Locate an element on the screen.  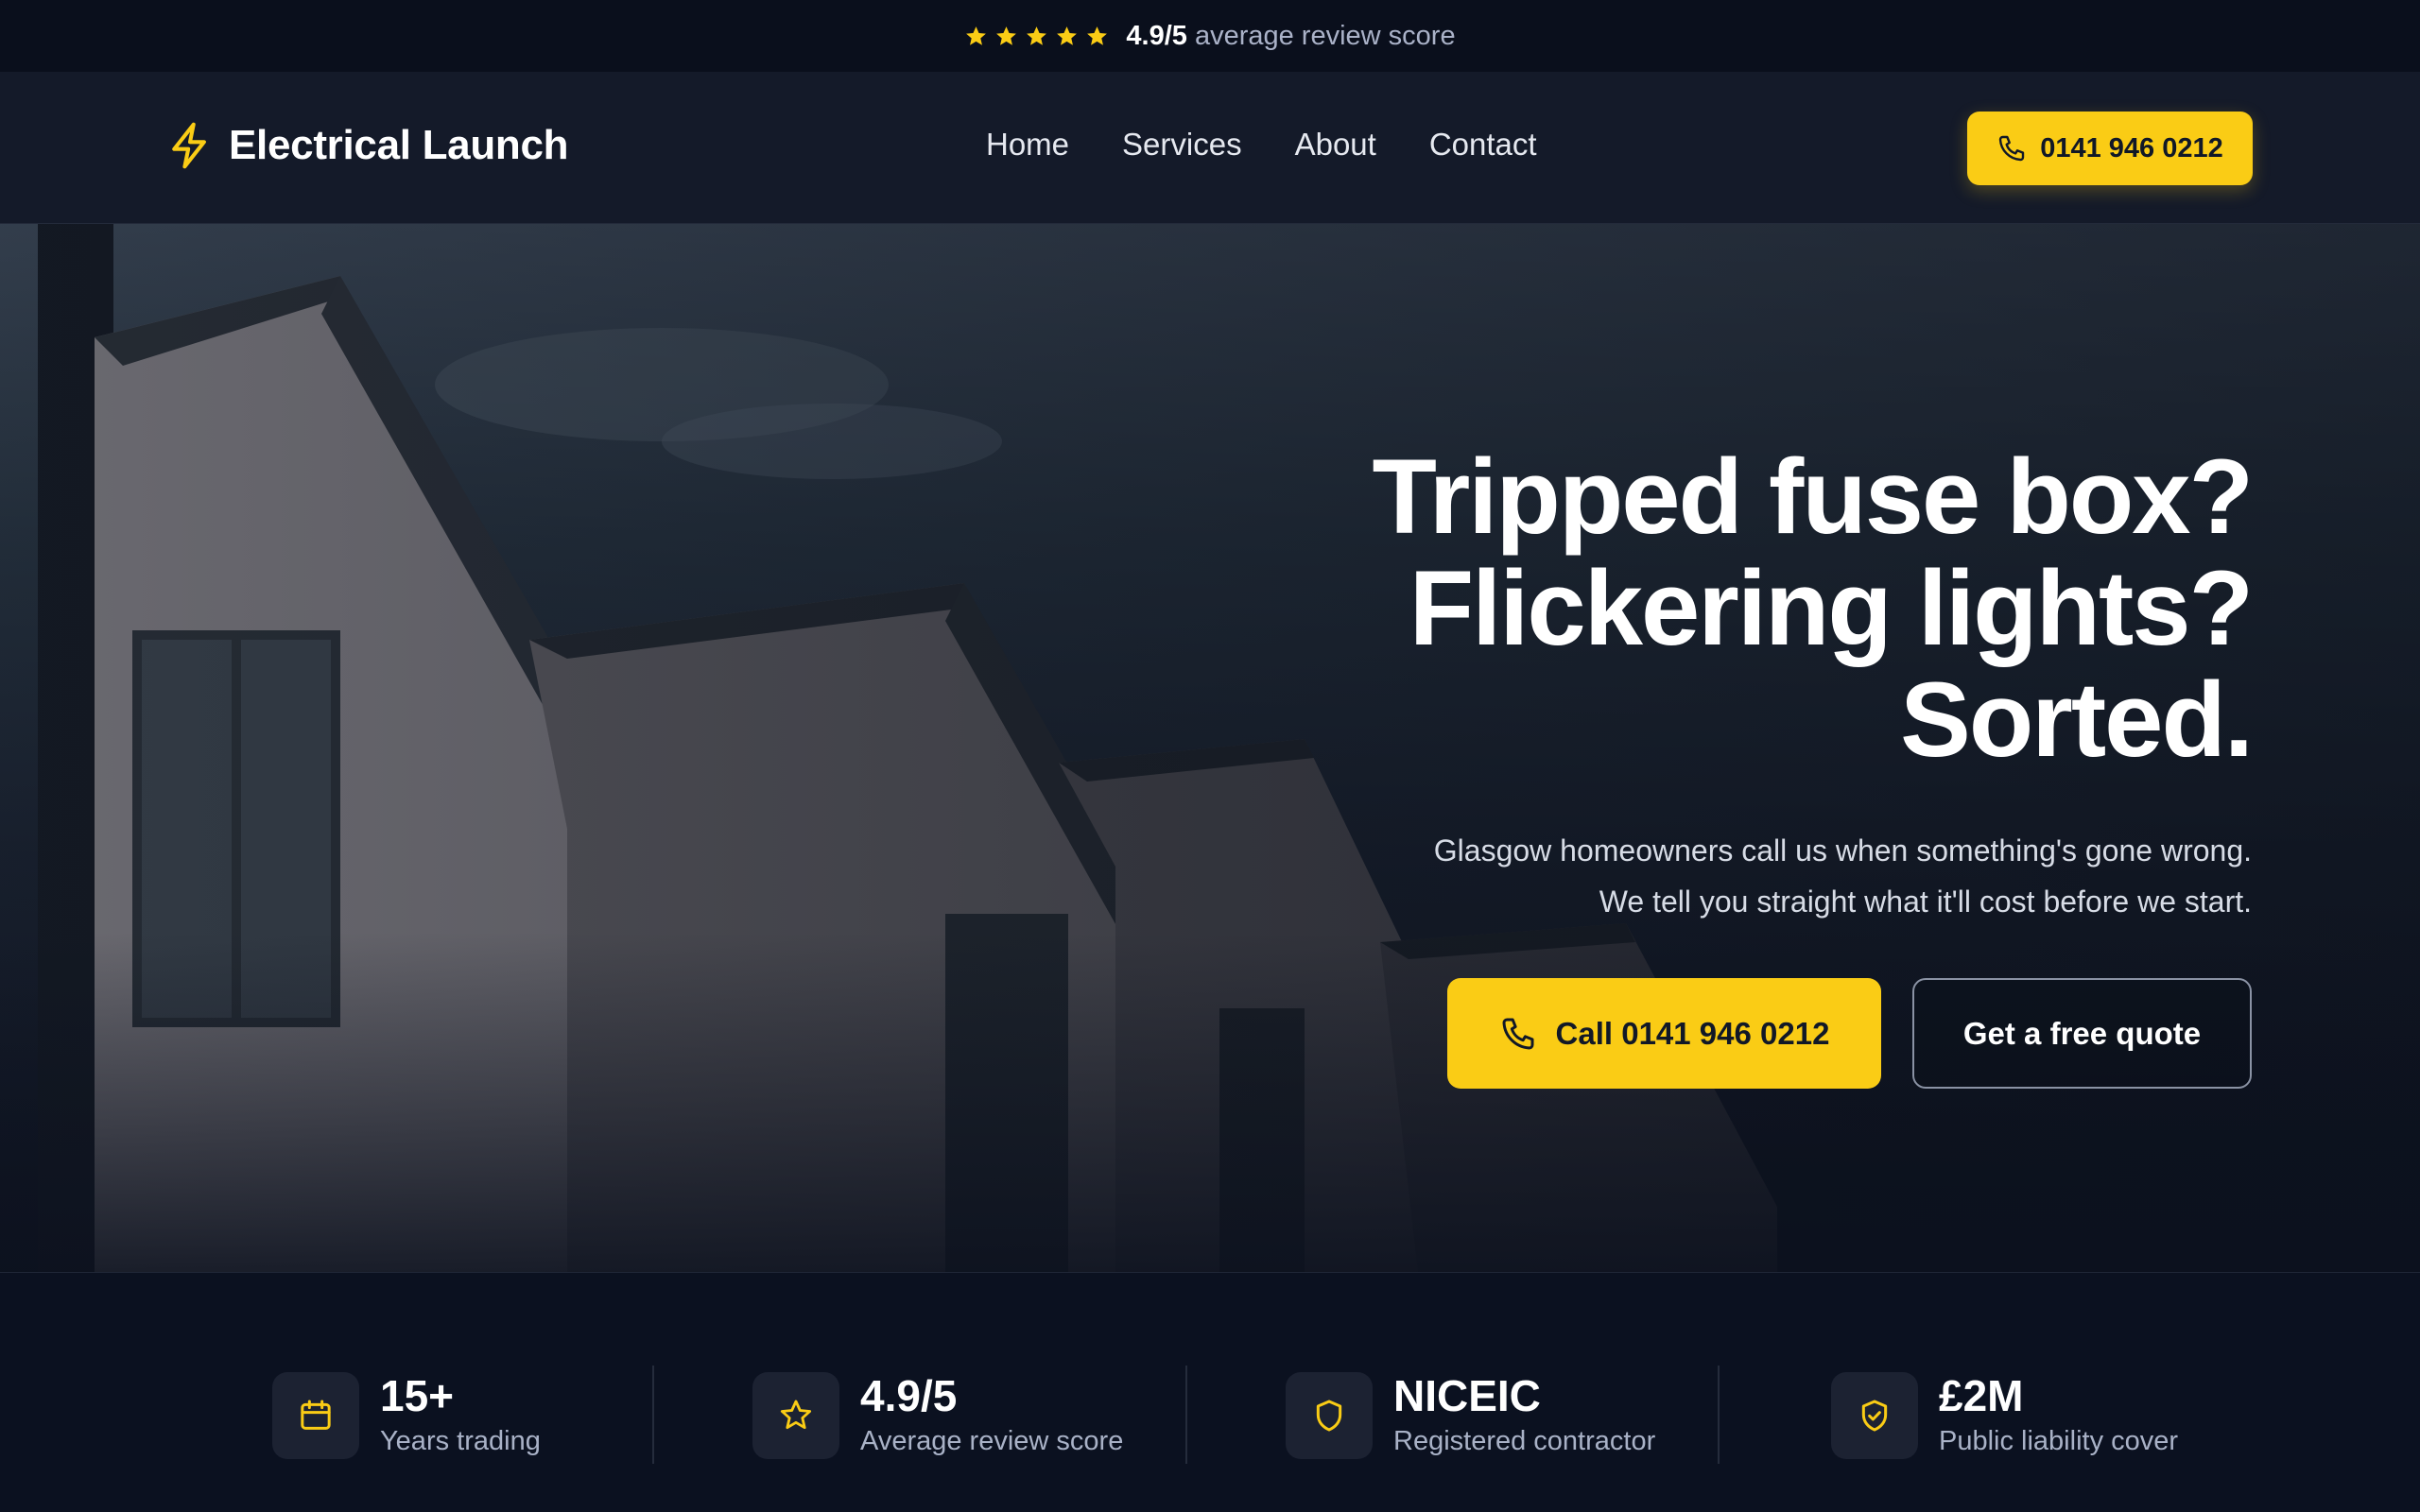
stat-label: Years trading is located at coordinates (460, 1441).